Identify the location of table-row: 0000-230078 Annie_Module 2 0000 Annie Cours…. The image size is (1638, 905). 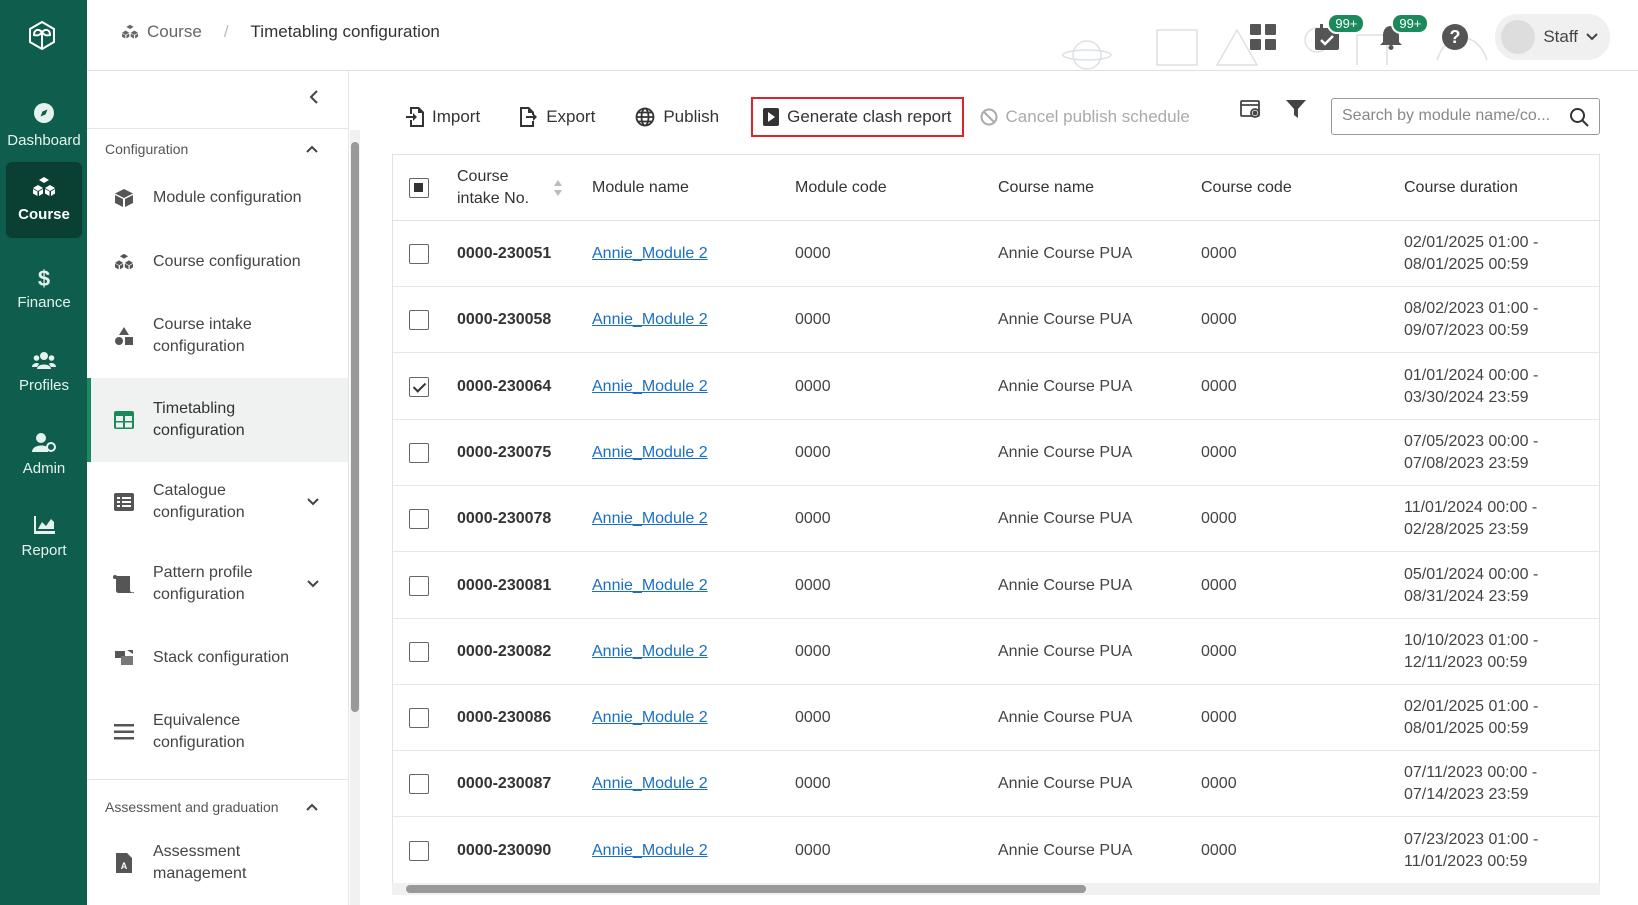
(996, 519).